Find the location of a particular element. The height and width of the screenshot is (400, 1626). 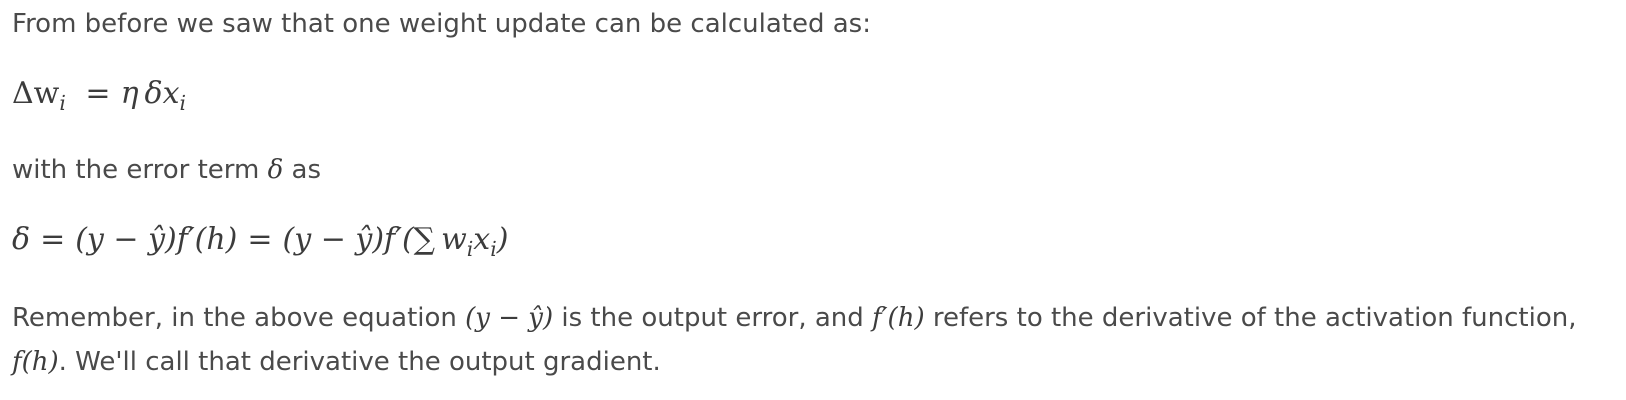

x-symbol: x is located at coordinates (171, 93).